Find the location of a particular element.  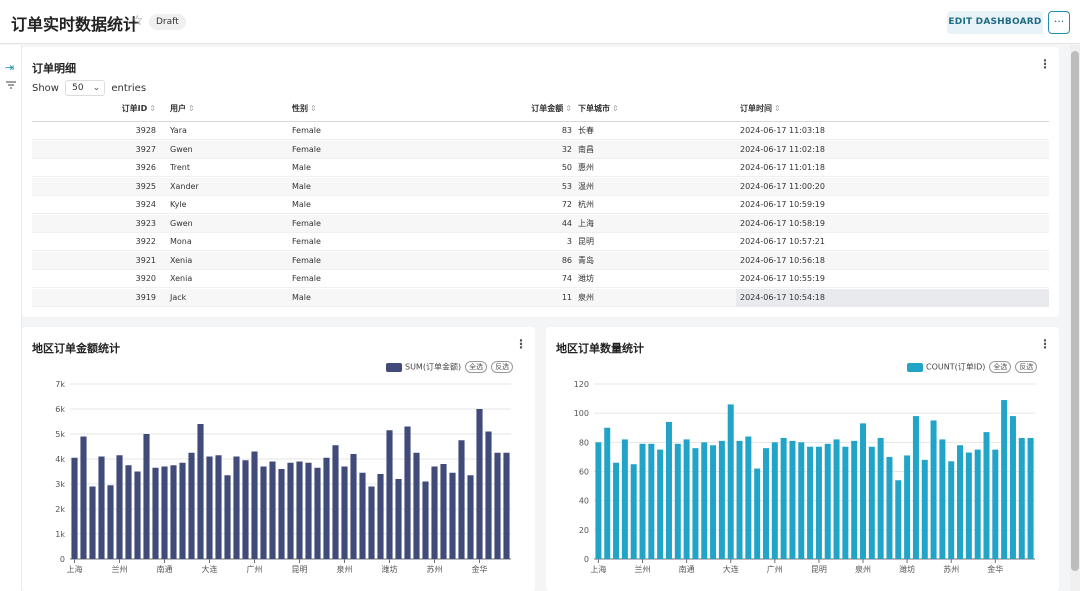

column-header-order-id: 订单ID ⇕ is located at coordinates (133, 112).